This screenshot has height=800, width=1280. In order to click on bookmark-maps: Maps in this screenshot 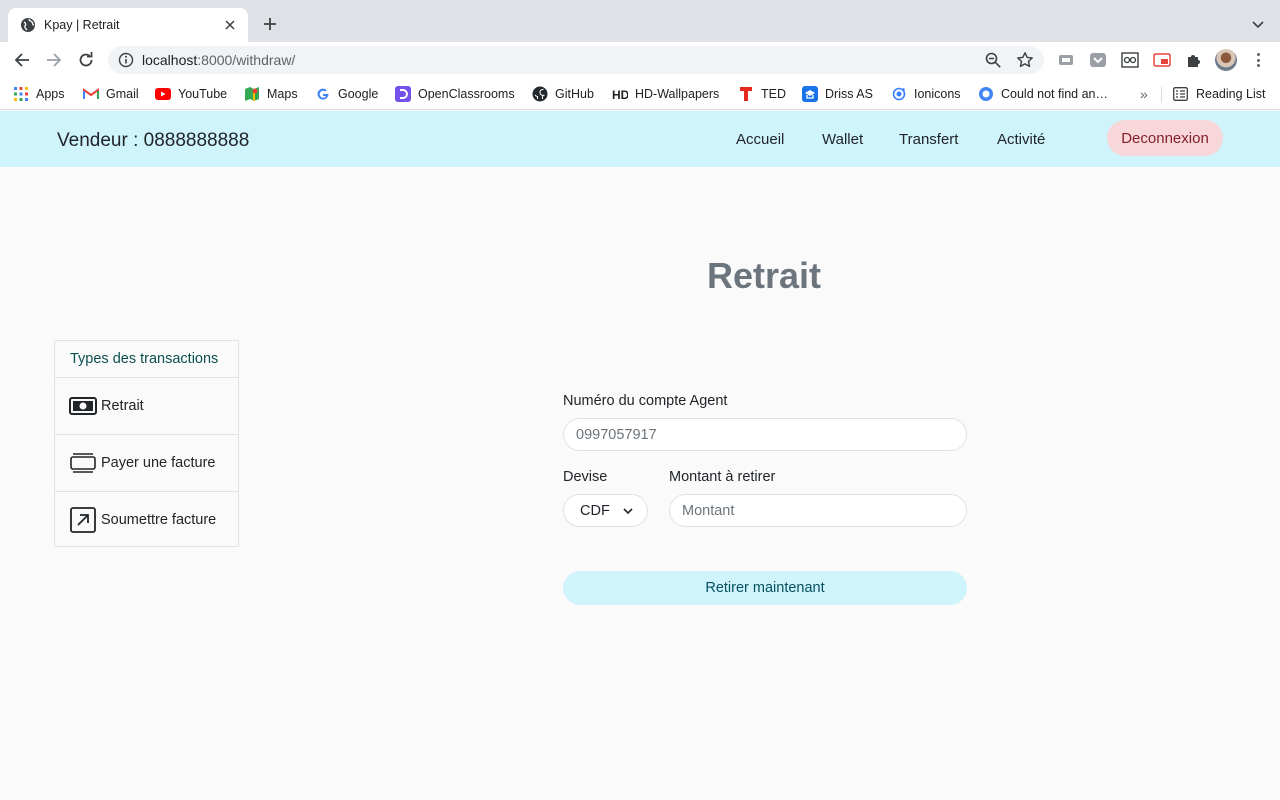, I will do `click(271, 94)`.